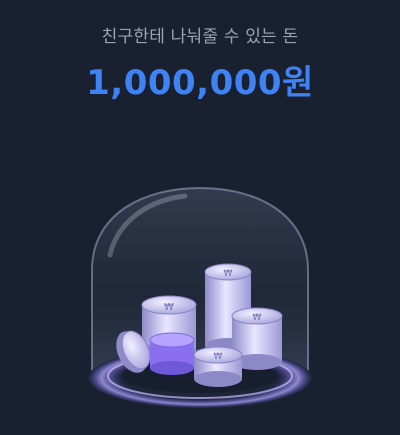 This screenshot has width=400, height=435. What do you see at coordinates (172, 353) in the screenshot?
I see `coin-stack-small-purple` at bounding box center [172, 353].